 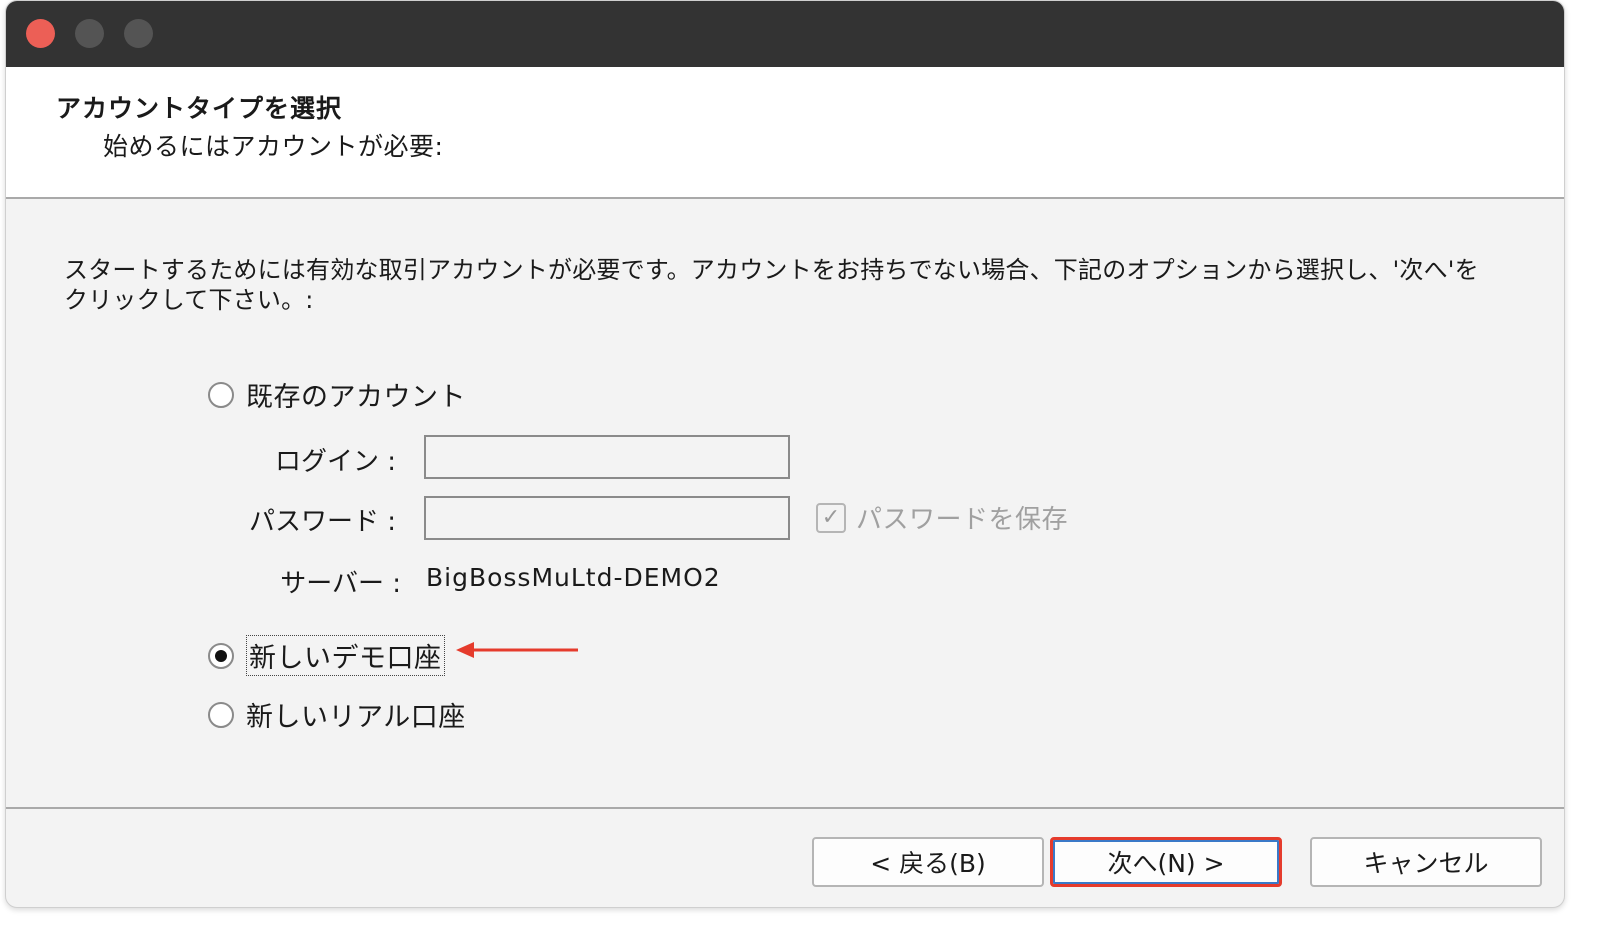 I want to click on minimize-window-icon, so click(x=89, y=33).